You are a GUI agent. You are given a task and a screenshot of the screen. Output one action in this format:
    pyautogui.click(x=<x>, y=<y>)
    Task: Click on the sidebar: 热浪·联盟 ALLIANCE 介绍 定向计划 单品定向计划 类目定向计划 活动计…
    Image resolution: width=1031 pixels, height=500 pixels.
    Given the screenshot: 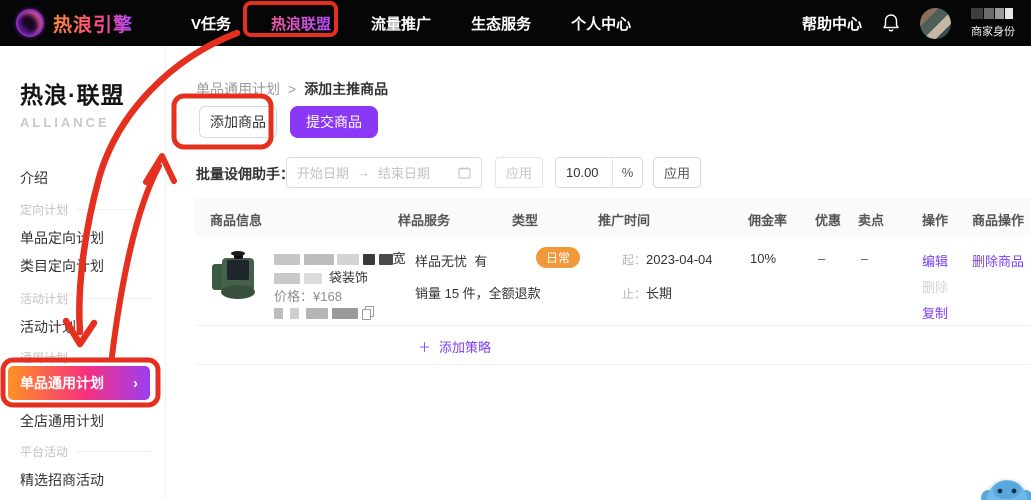 What is the action you would take?
    pyautogui.click(x=83, y=273)
    